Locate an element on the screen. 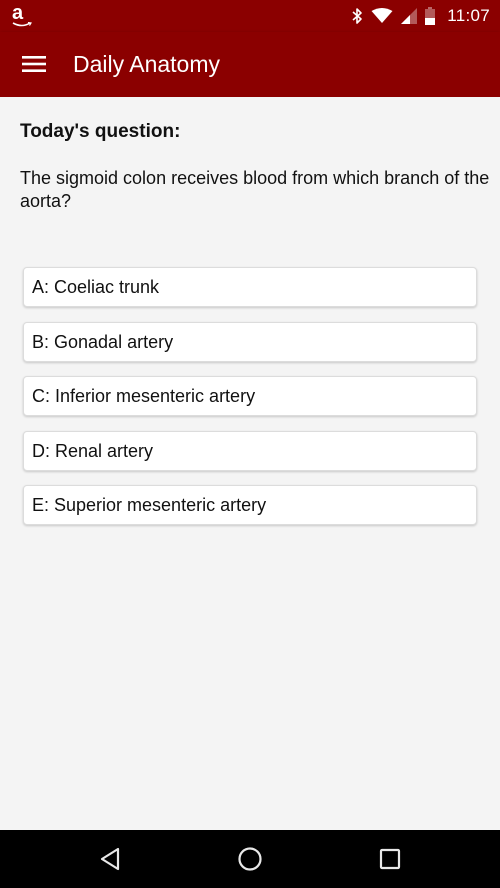  status-icons: 11:07 is located at coordinates (420, 16).